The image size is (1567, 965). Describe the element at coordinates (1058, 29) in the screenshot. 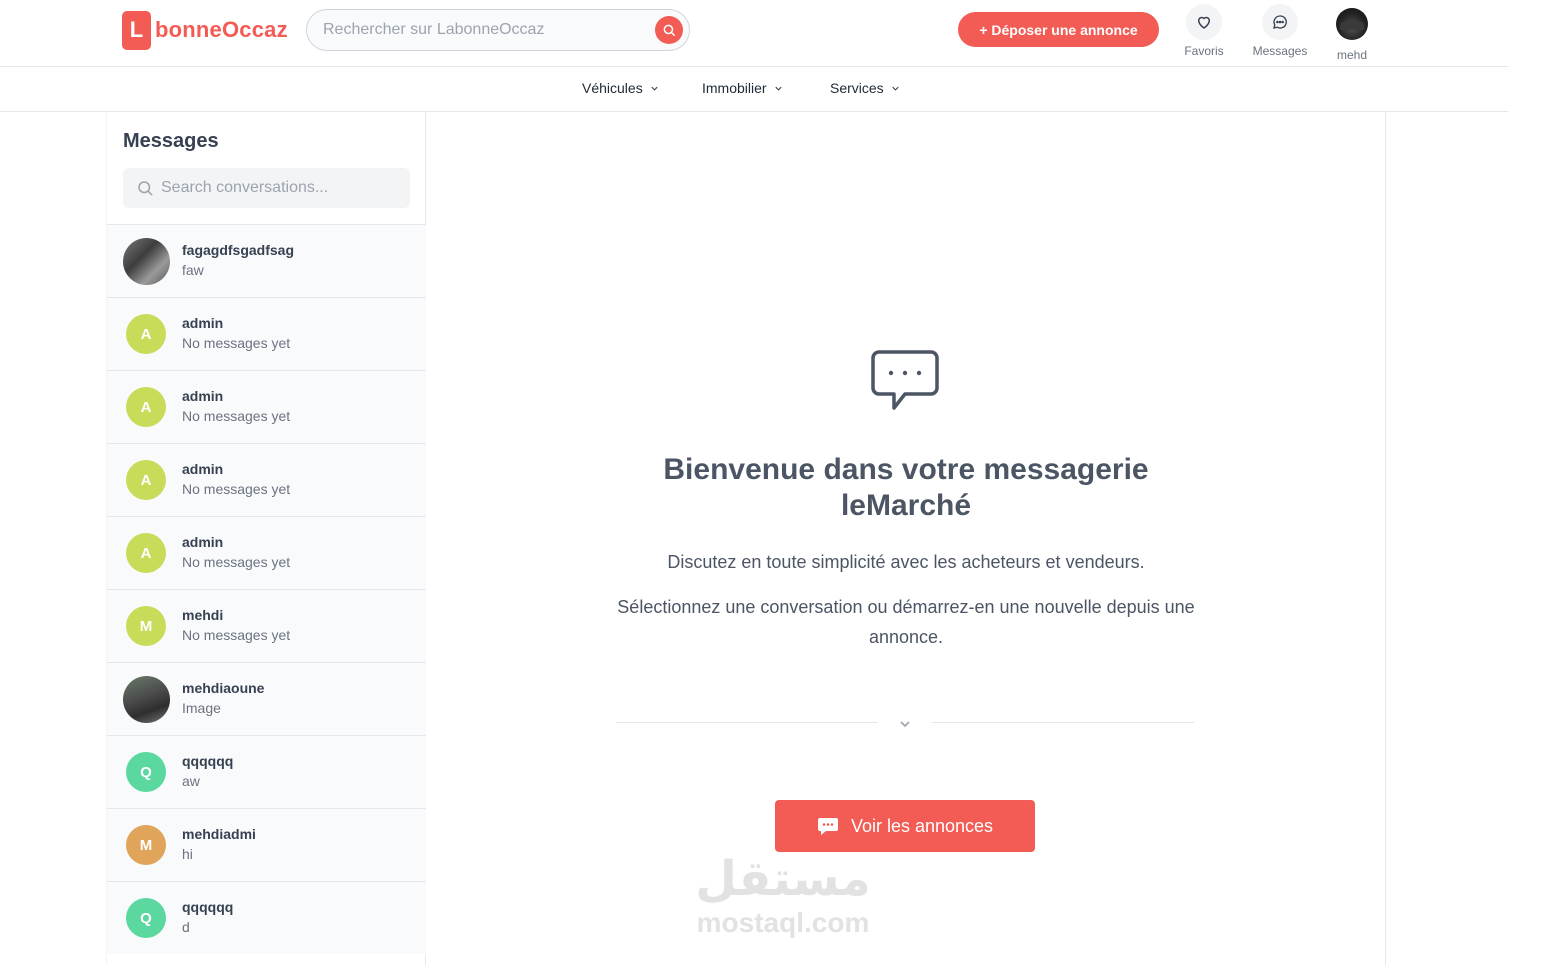

I see `post-ad-button: + Déposer une annonce` at that location.